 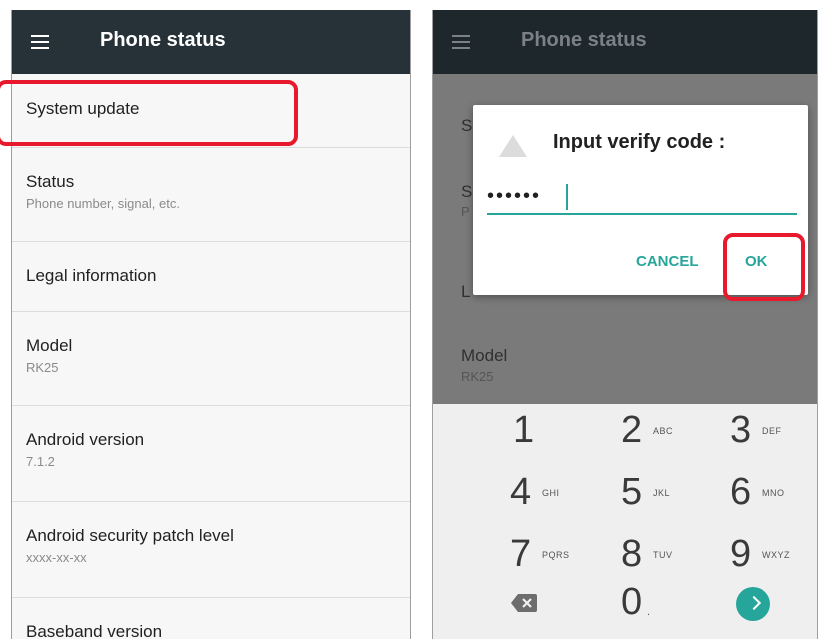 What do you see at coordinates (513, 146) in the screenshot?
I see `warning-icon` at bounding box center [513, 146].